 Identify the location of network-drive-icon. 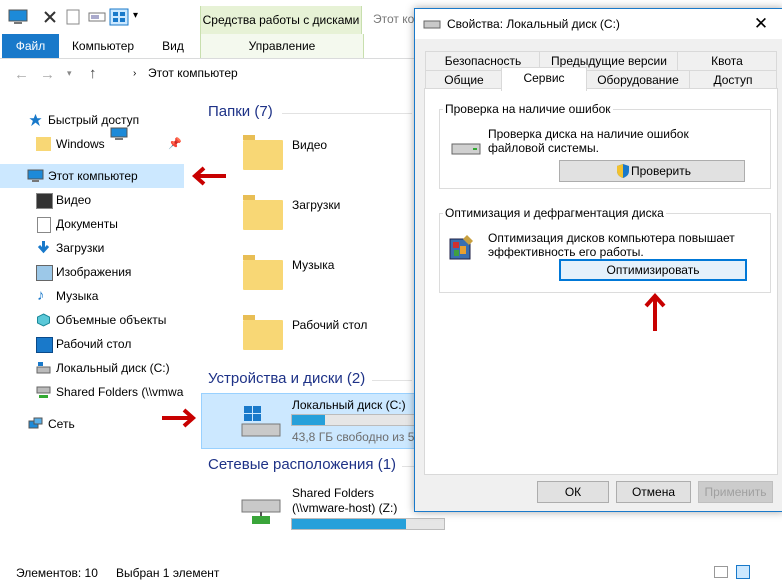
(261, 511).